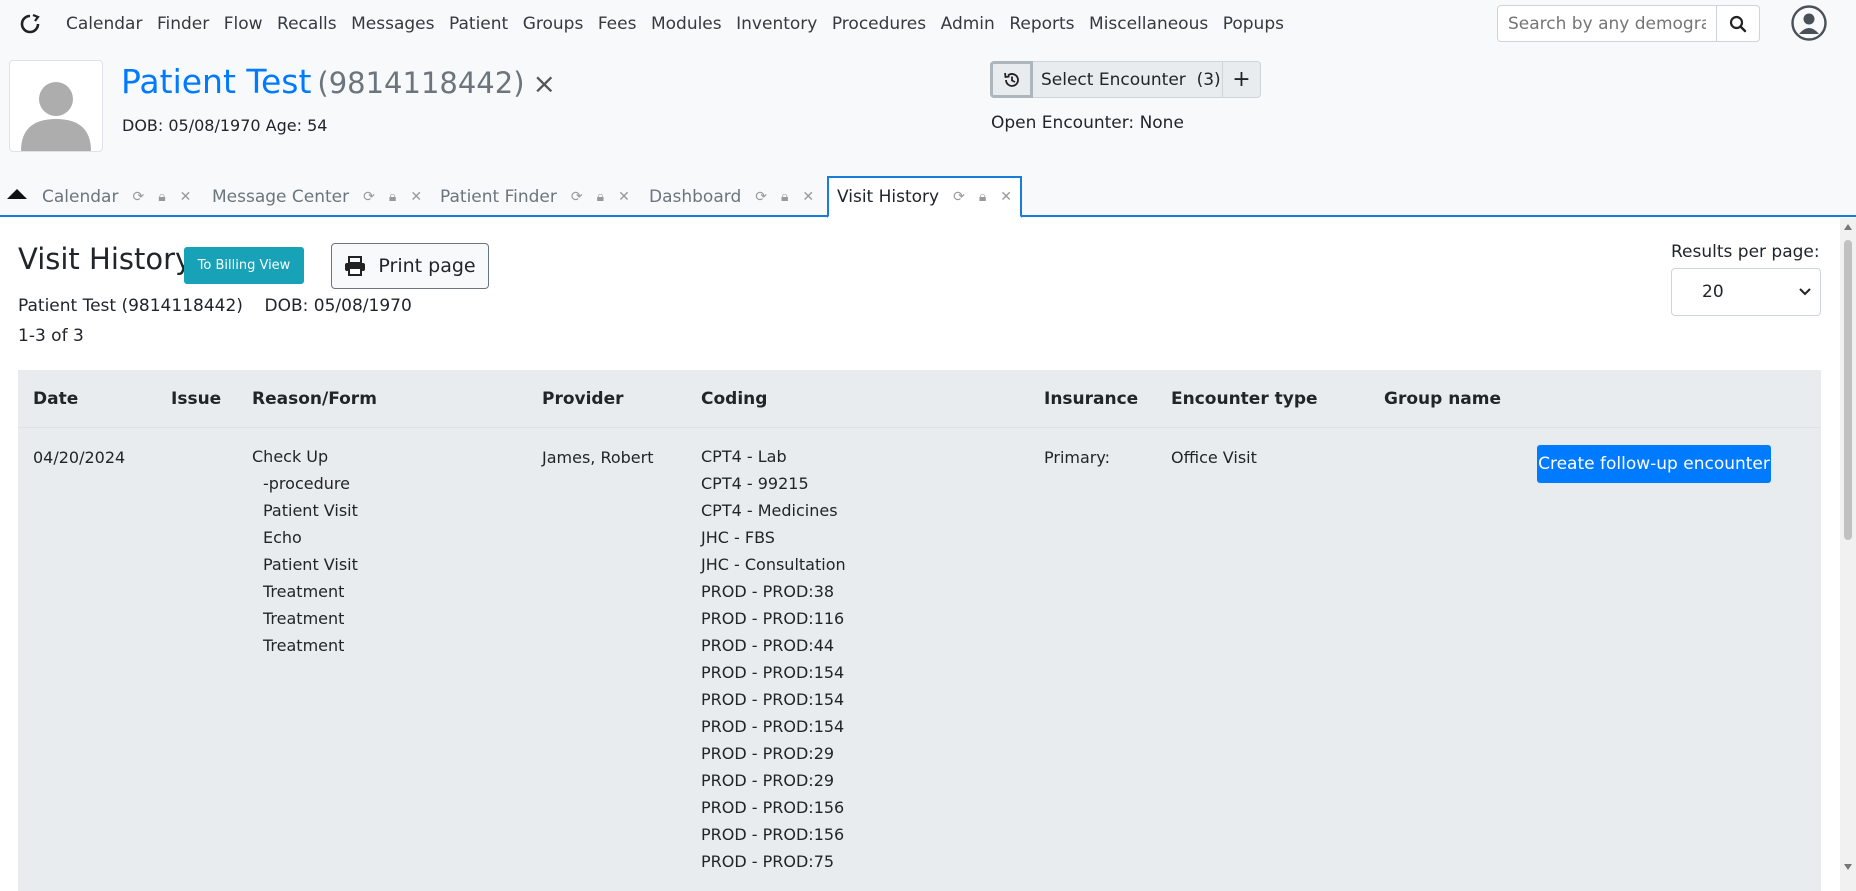 Image resolution: width=1856 pixels, height=891 pixels. Describe the element at coordinates (1148, 24) in the screenshot. I see `menu-miscellaneous: Miscellaneous` at that location.